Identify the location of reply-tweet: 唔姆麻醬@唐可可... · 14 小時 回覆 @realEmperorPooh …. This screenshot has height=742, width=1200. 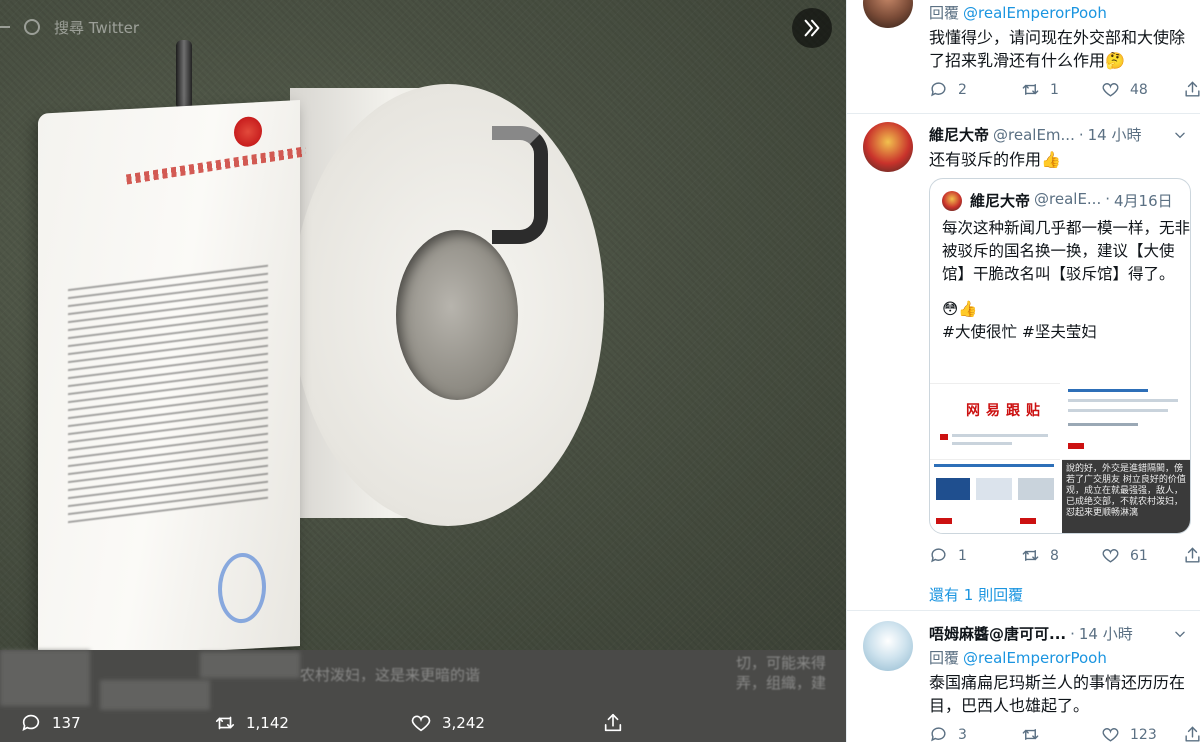
(1023, 676).